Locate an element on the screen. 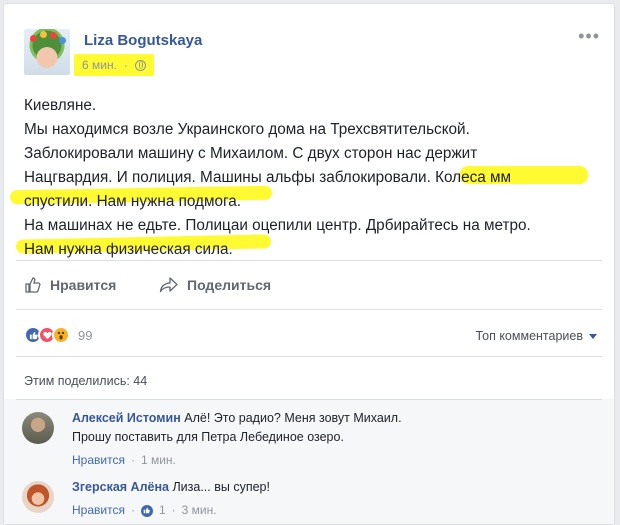 This screenshot has width=620, height=525. post-meta: 6 мин. · is located at coordinates (114, 65).